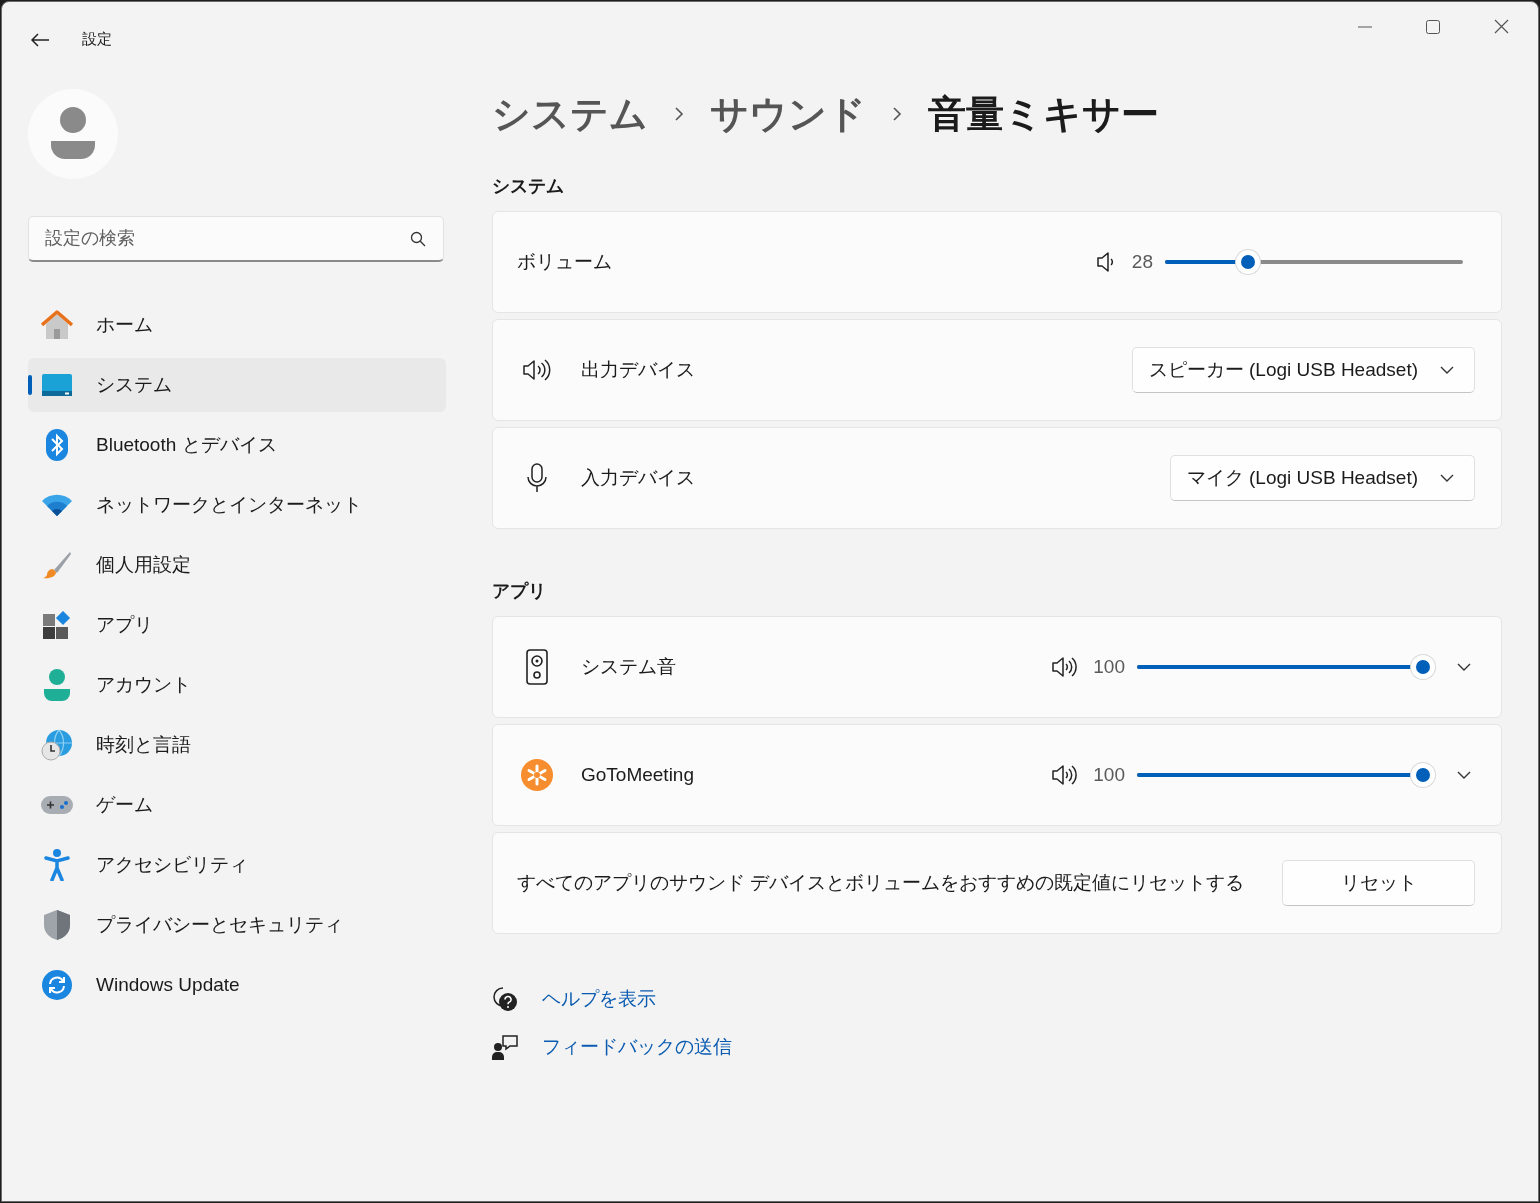 Image resolution: width=1540 pixels, height=1203 pixels. What do you see at coordinates (1142, 262) in the screenshot?
I see `volume-value: 28` at bounding box center [1142, 262].